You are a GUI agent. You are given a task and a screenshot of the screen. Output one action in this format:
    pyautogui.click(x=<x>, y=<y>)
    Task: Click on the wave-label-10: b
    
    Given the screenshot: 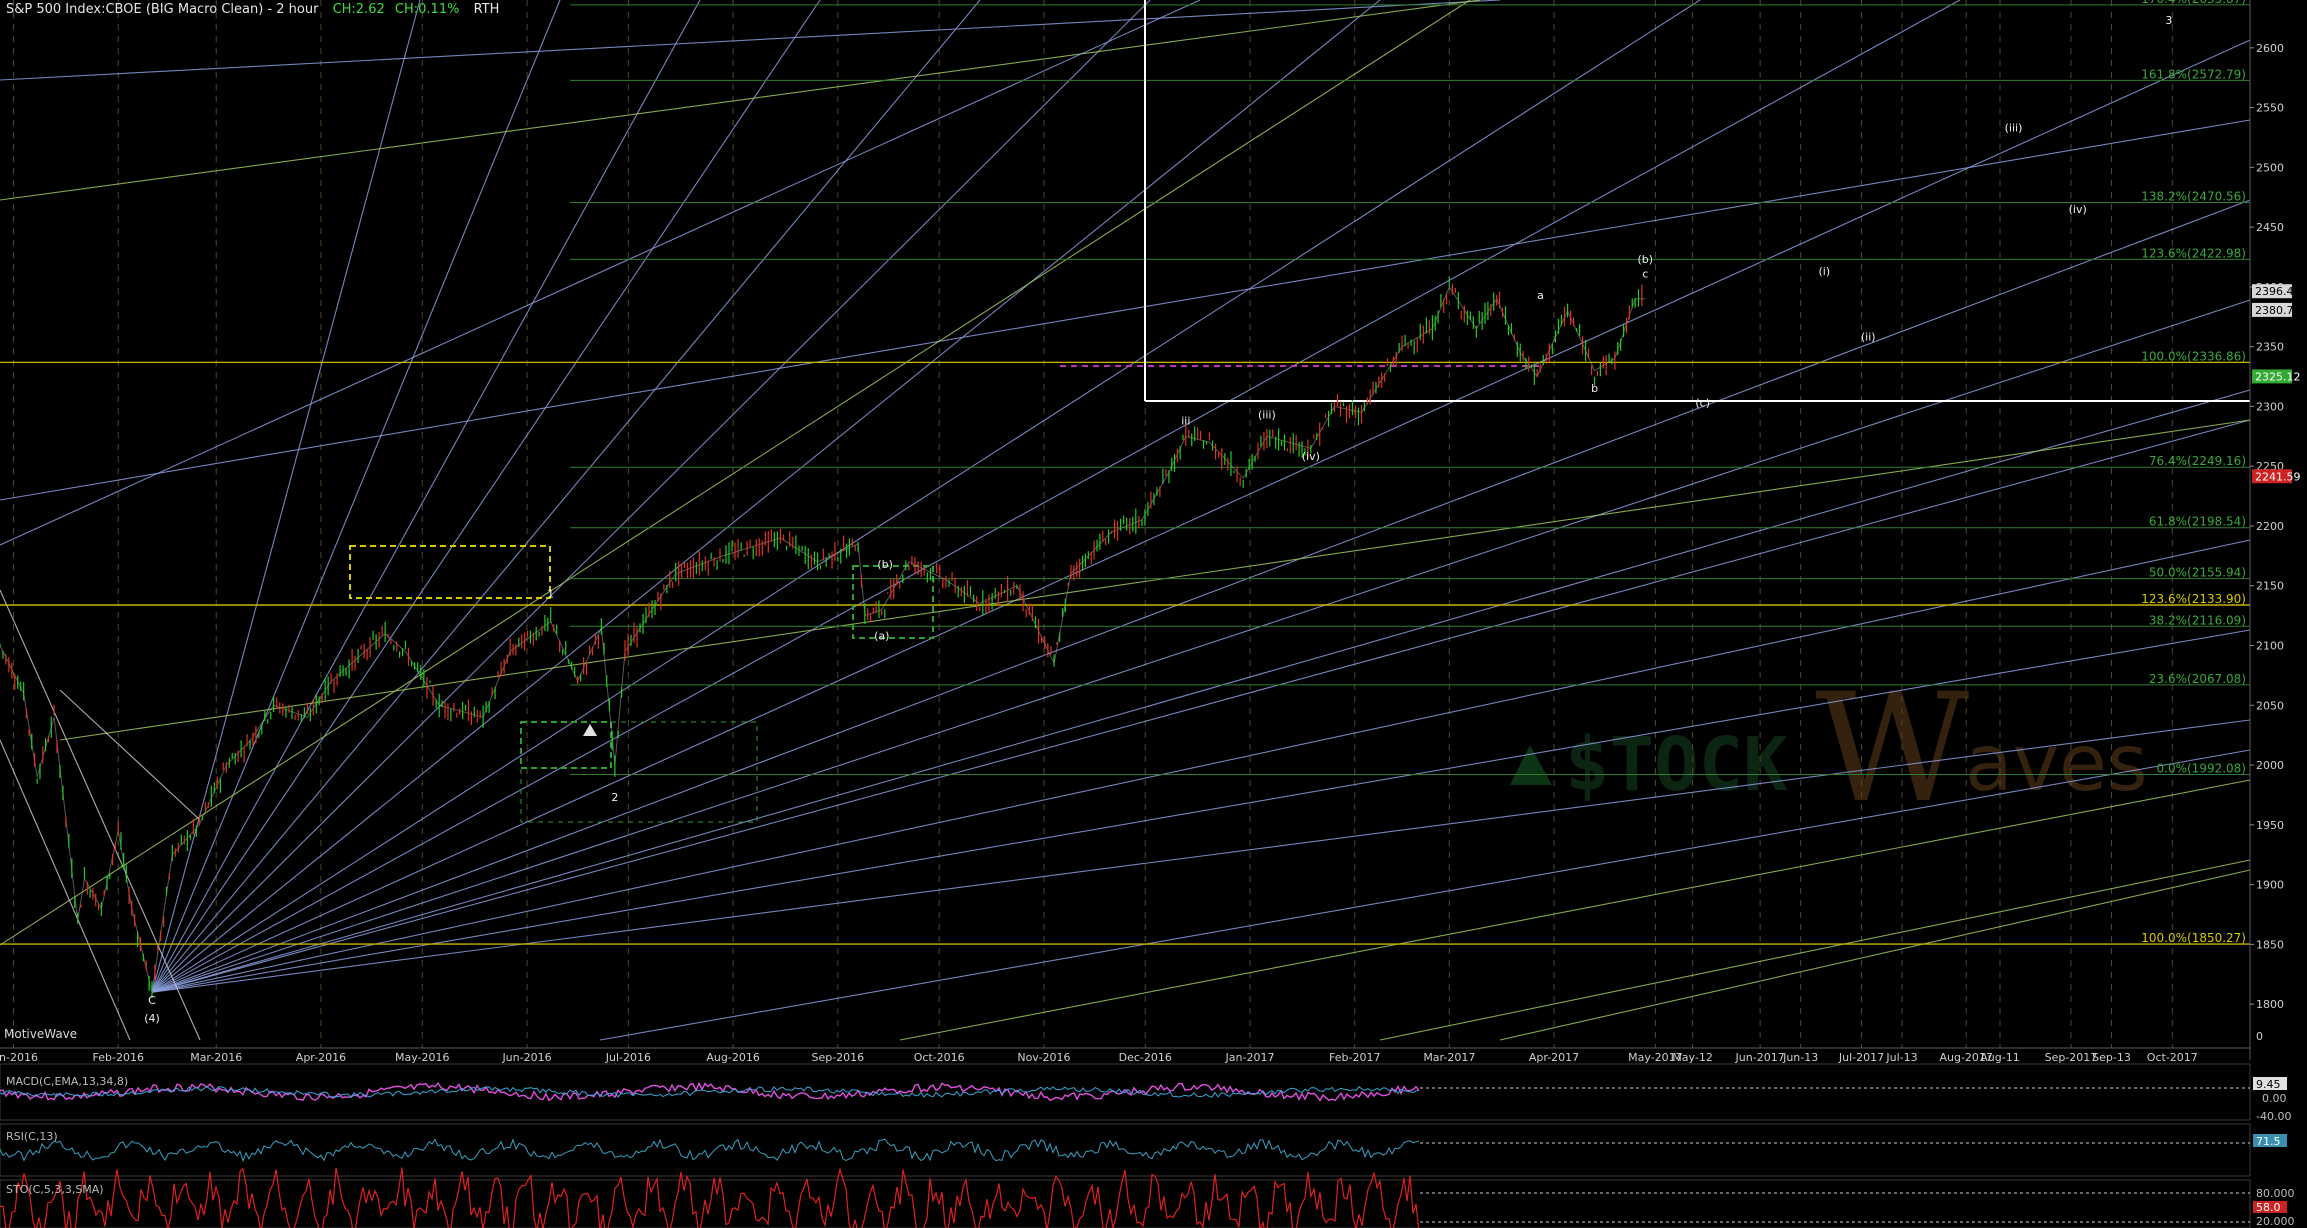 What is the action you would take?
    pyautogui.click(x=1594, y=388)
    